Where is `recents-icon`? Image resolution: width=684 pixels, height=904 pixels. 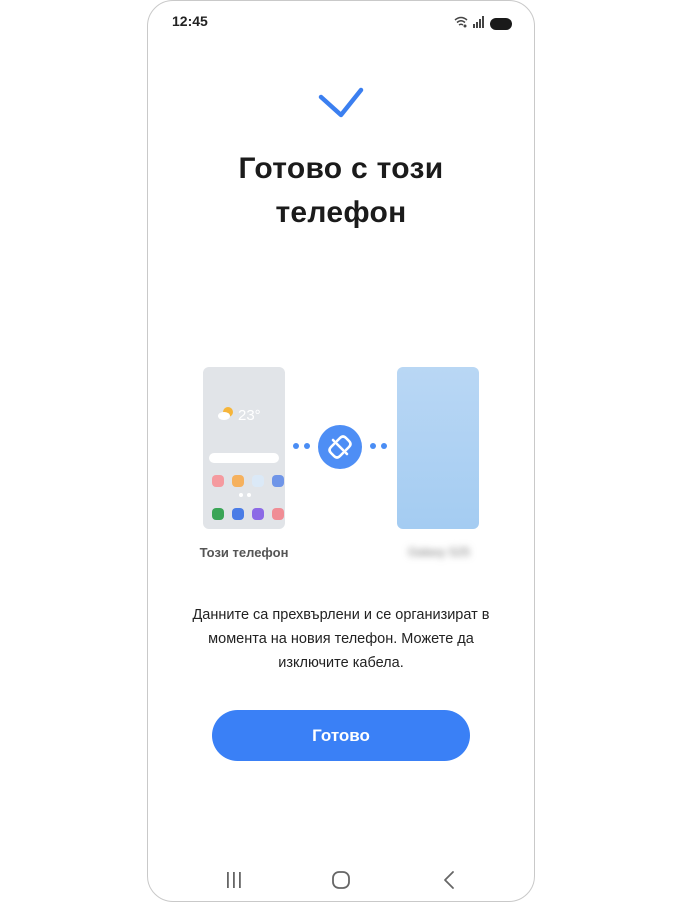
recents-icon is located at coordinates (234, 882).